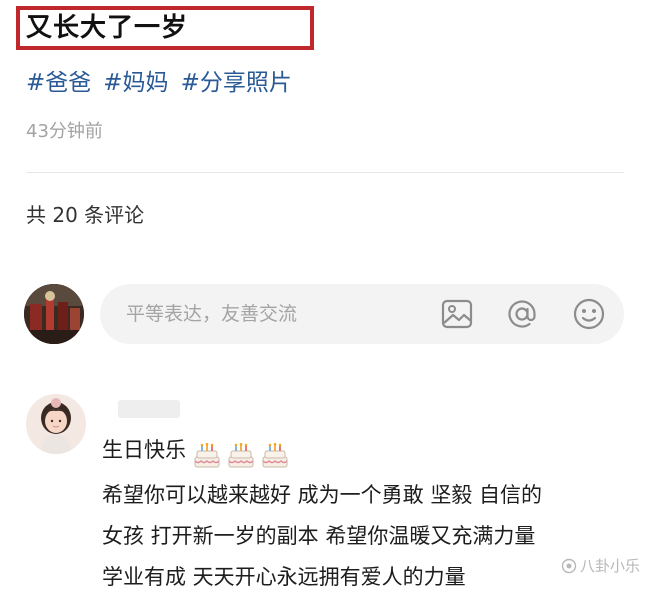  Describe the element at coordinates (457, 314) in the screenshot. I see `image-icon` at that location.